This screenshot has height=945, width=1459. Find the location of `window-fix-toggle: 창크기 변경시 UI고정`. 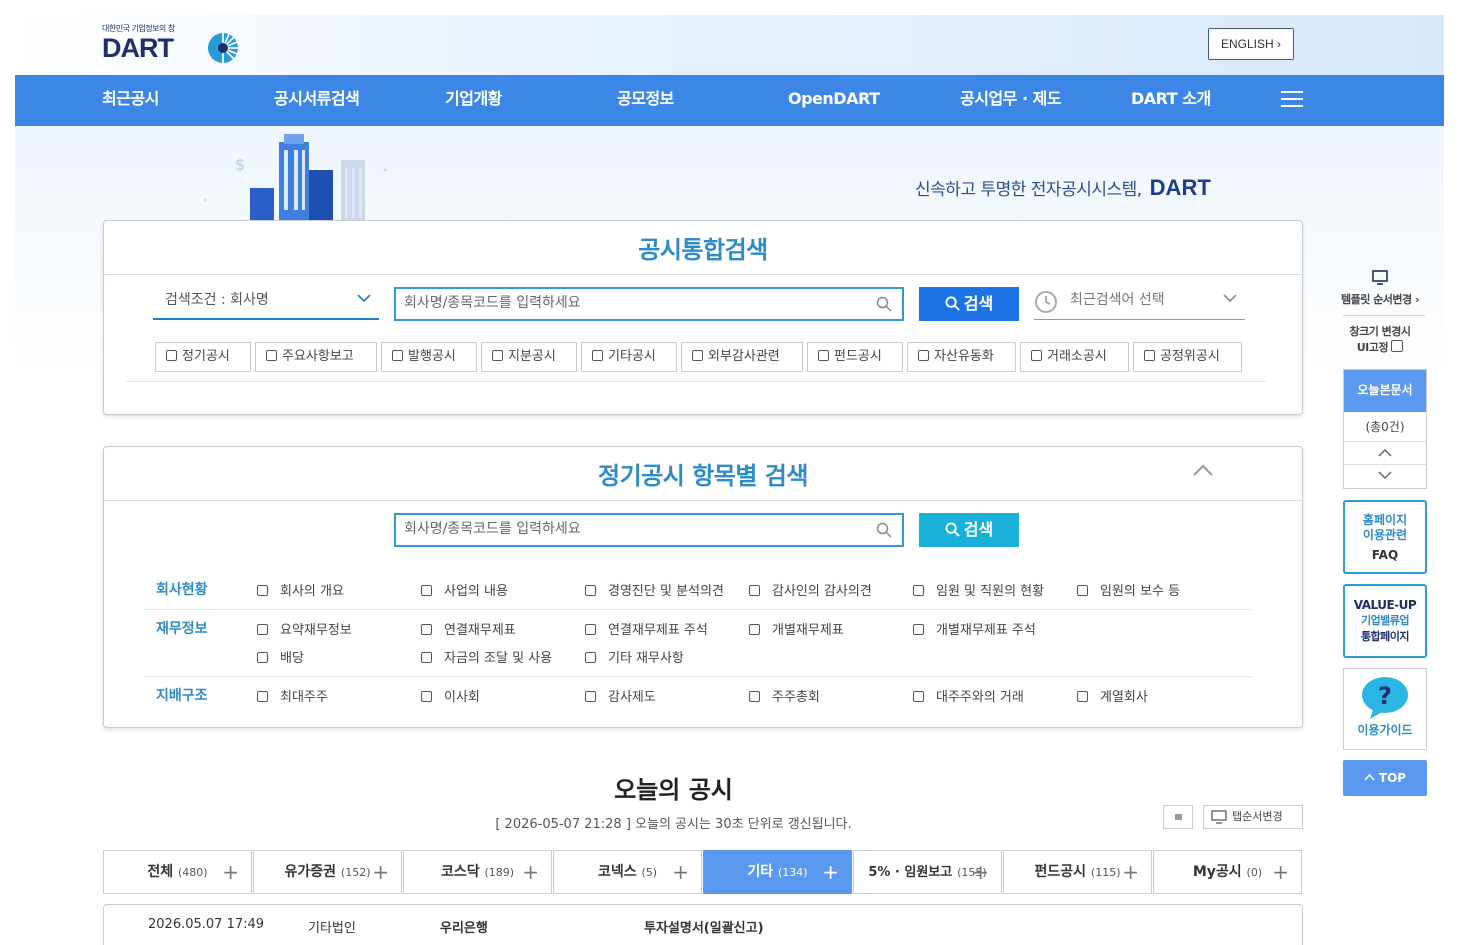

window-fix-toggle: 창크기 변경시 UI고정 is located at coordinates (1380, 339).